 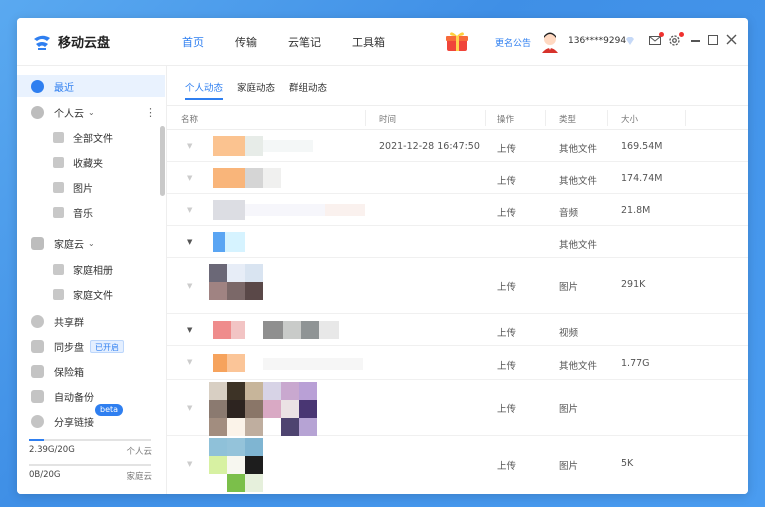 I want to click on user-avatar, so click(x=550, y=42).